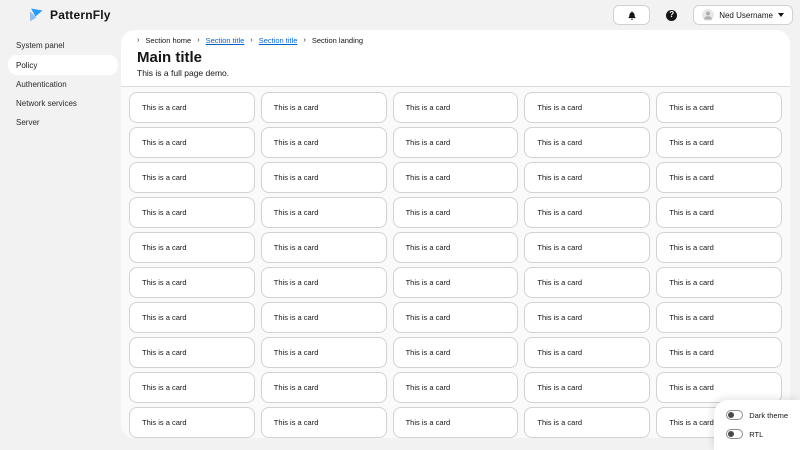  What do you see at coordinates (731, 415) in the screenshot?
I see `switch-knob` at bounding box center [731, 415].